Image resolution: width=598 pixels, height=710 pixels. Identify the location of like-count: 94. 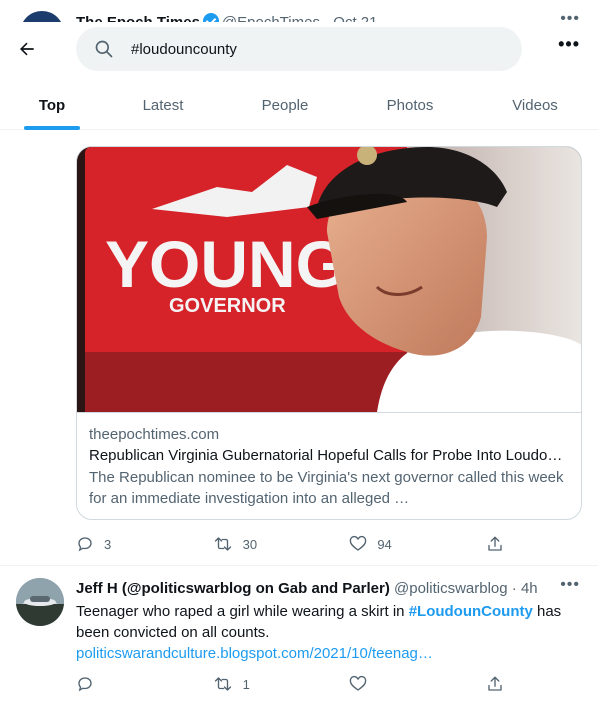
(384, 544).